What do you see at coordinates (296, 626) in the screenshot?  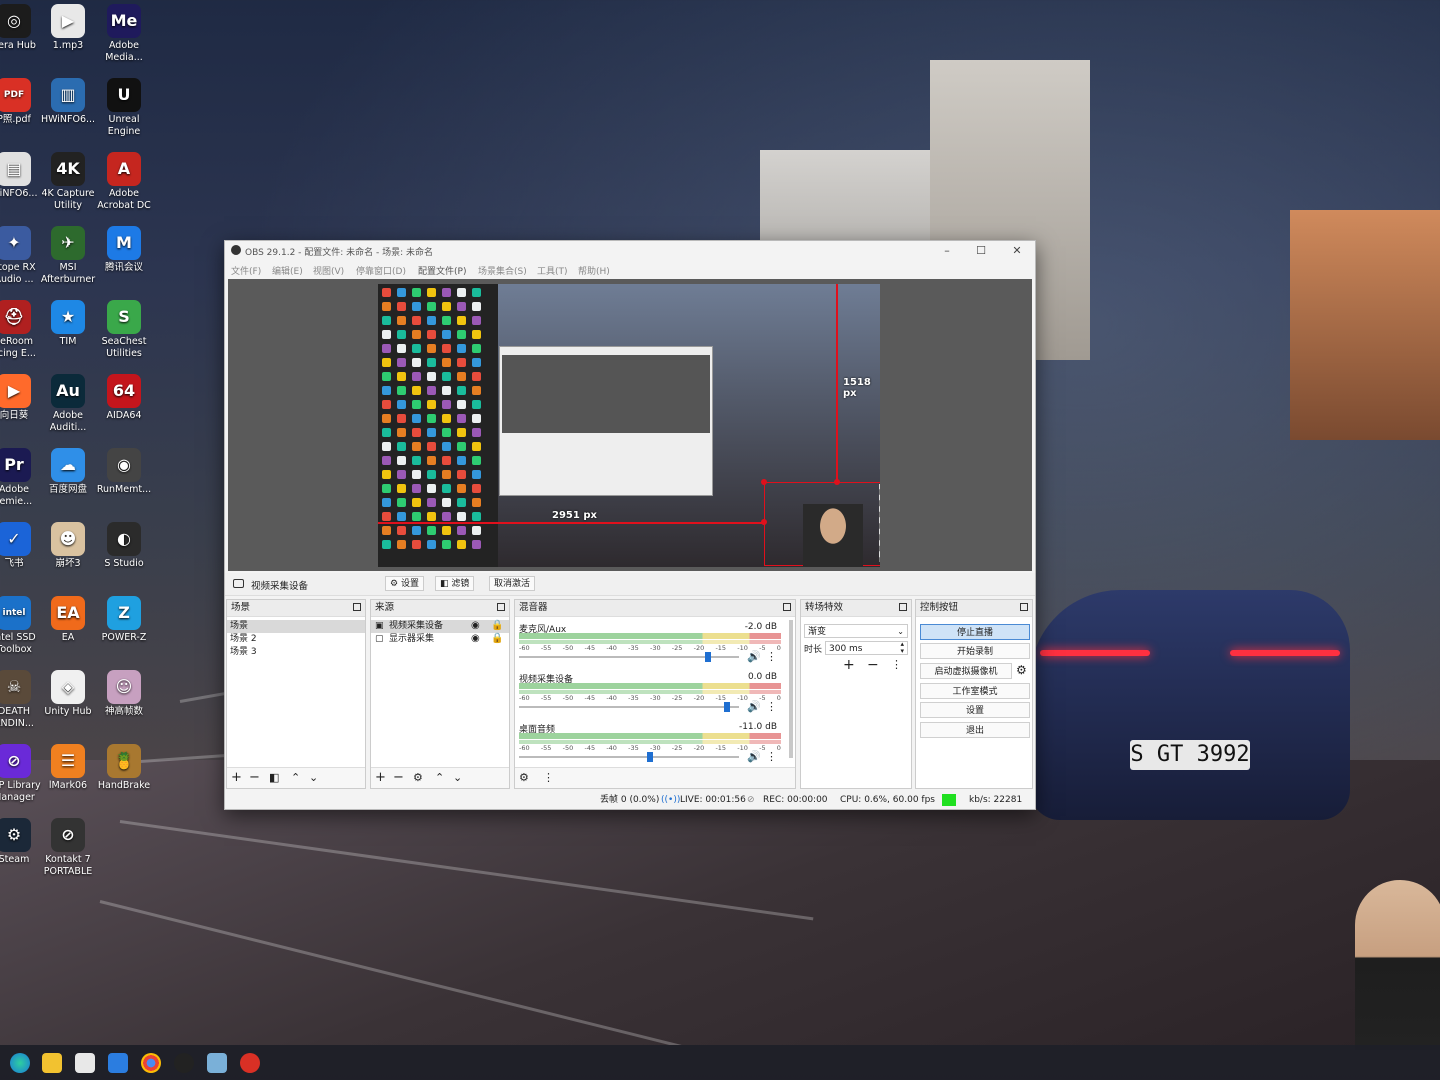 I see `scene-item: 场景` at bounding box center [296, 626].